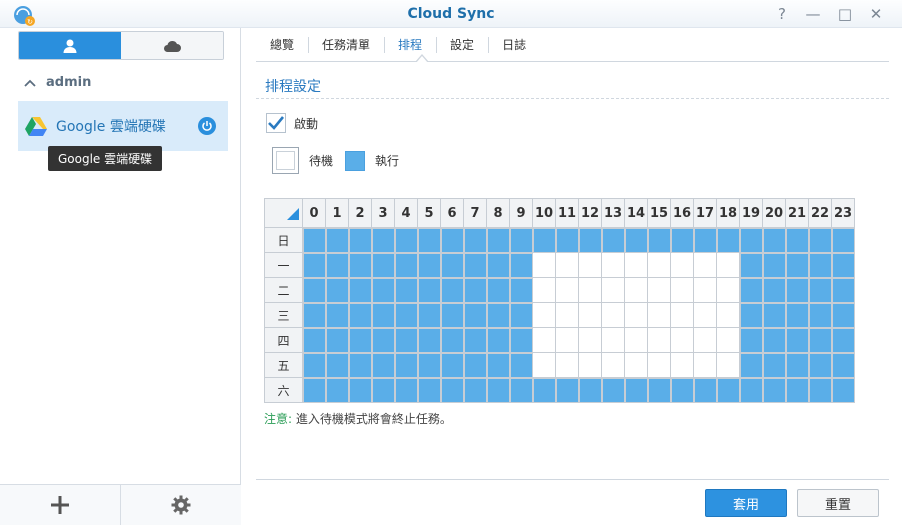  What do you see at coordinates (636, 213) in the screenshot?
I see `hour-header: 14` at bounding box center [636, 213].